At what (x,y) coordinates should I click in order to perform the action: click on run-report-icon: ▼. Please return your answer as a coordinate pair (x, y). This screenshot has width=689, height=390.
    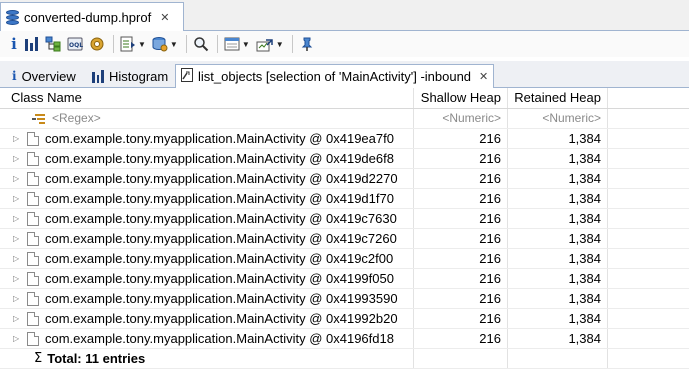
    Looking at the image, I should click on (133, 44).